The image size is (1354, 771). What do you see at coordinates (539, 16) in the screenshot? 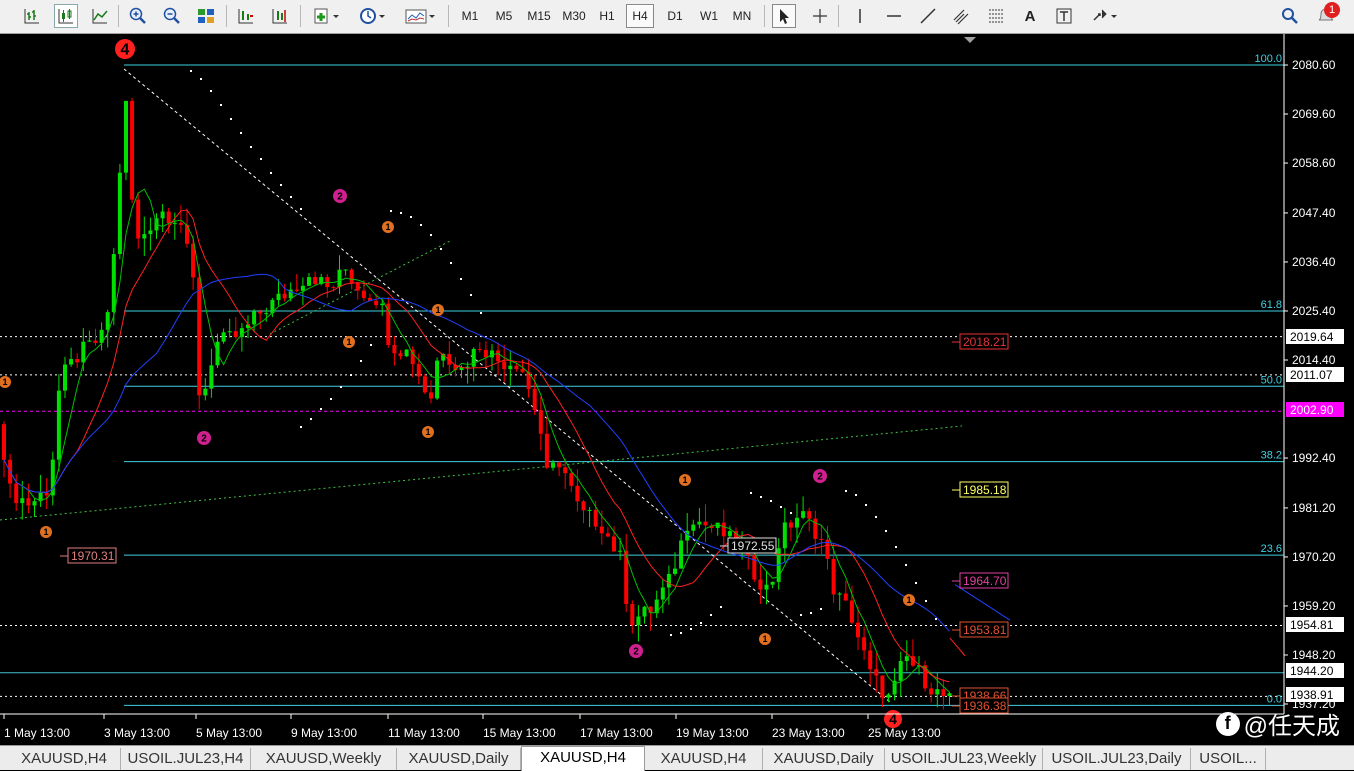
I see `timeframe-m15: M15` at bounding box center [539, 16].